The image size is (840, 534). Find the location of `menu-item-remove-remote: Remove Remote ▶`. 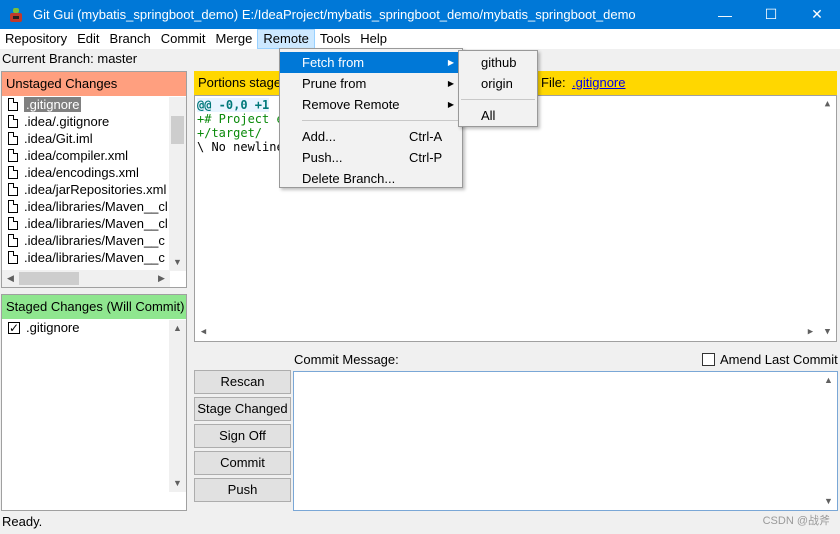

menu-item-remove-remote: Remove Remote ▶ is located at coordinates (371, 104).